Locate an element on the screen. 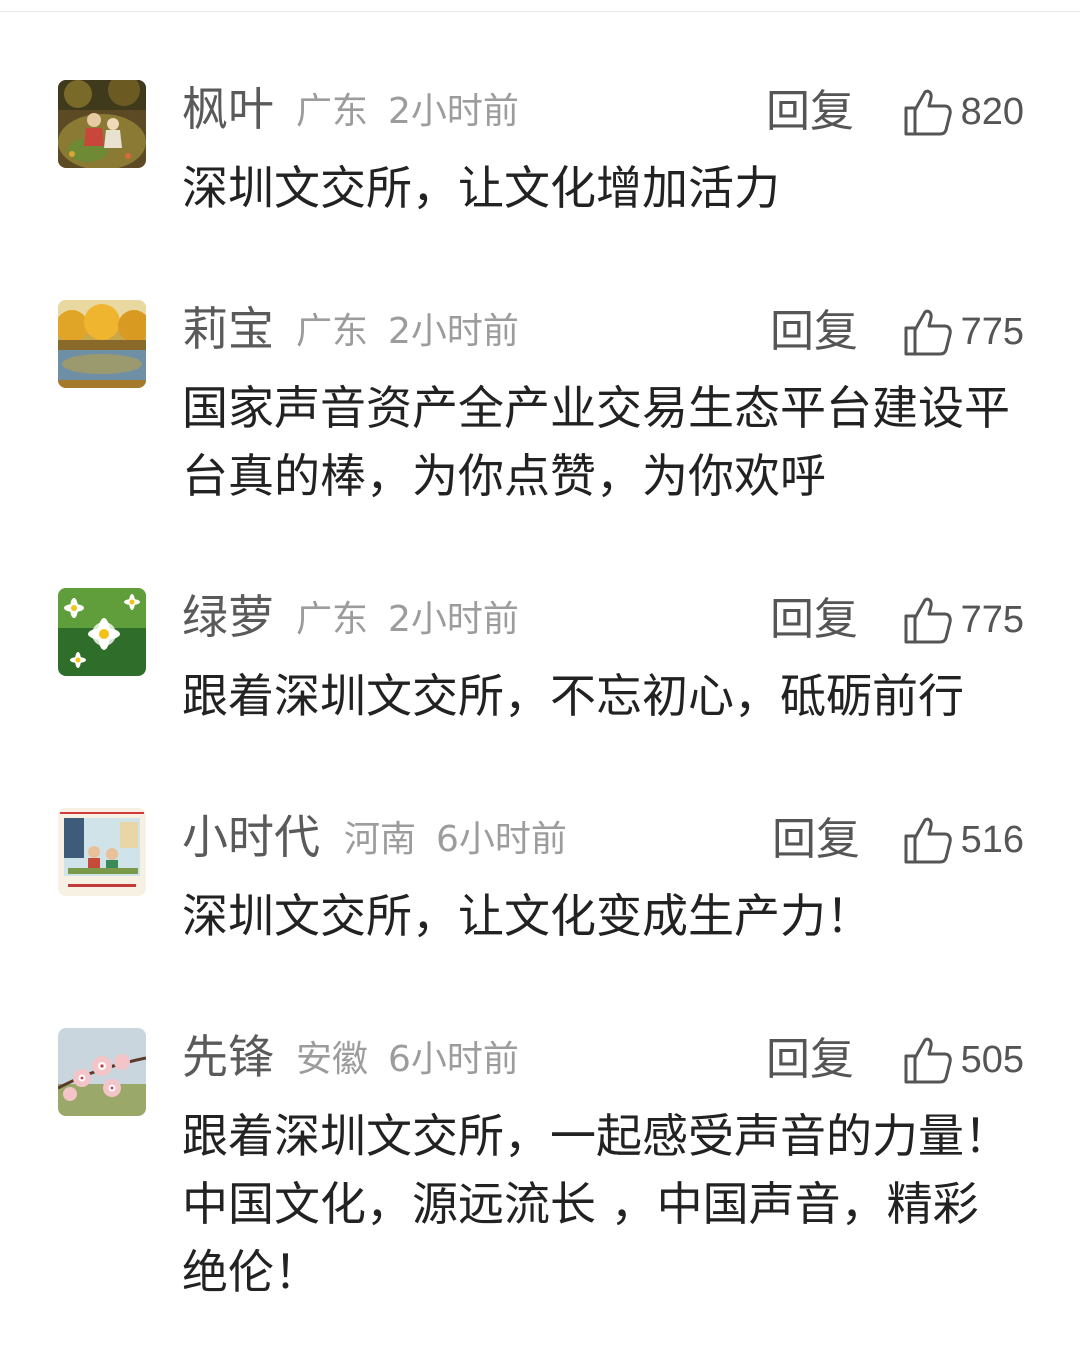 This screenshot has width=1080, height=1346. comment-text: 跟着深圳文交所，不忘初心，砥砺前行 is located at coordinates (573, 696).